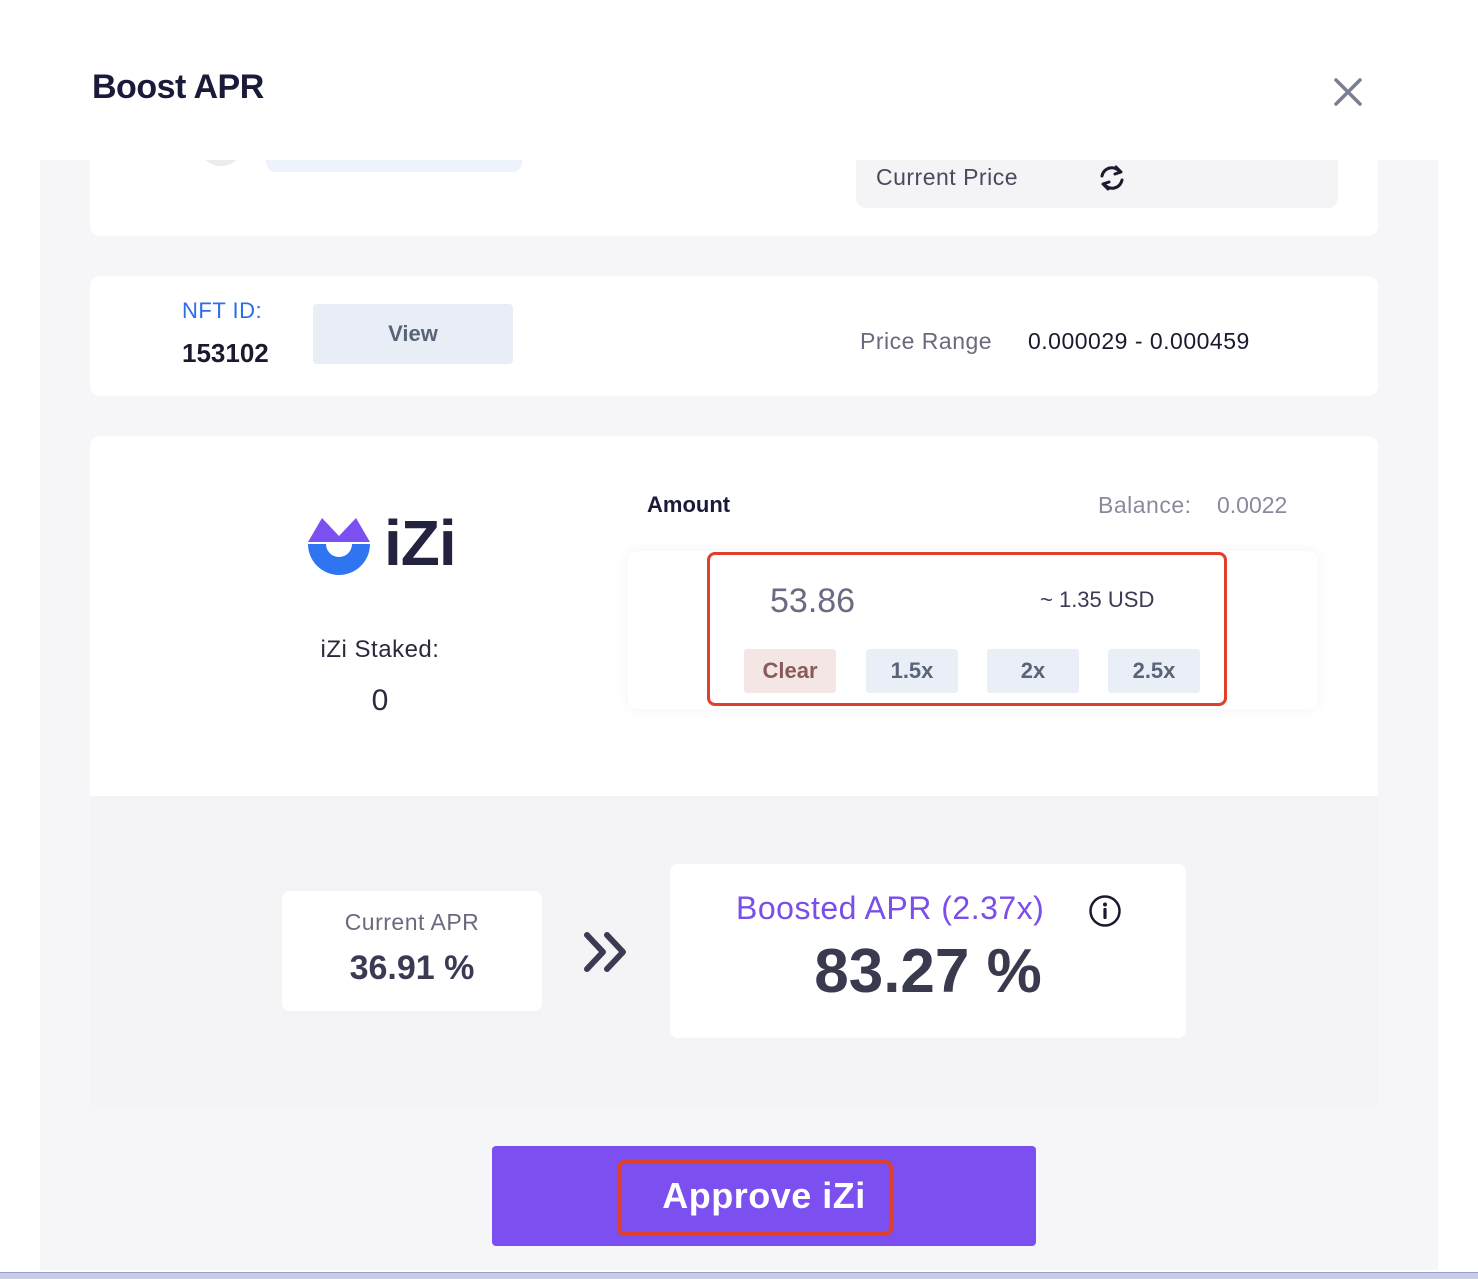  I want to click on boosted-apr-card: Boosted APR (2.37x) 83.27 %, so click(928, 951).